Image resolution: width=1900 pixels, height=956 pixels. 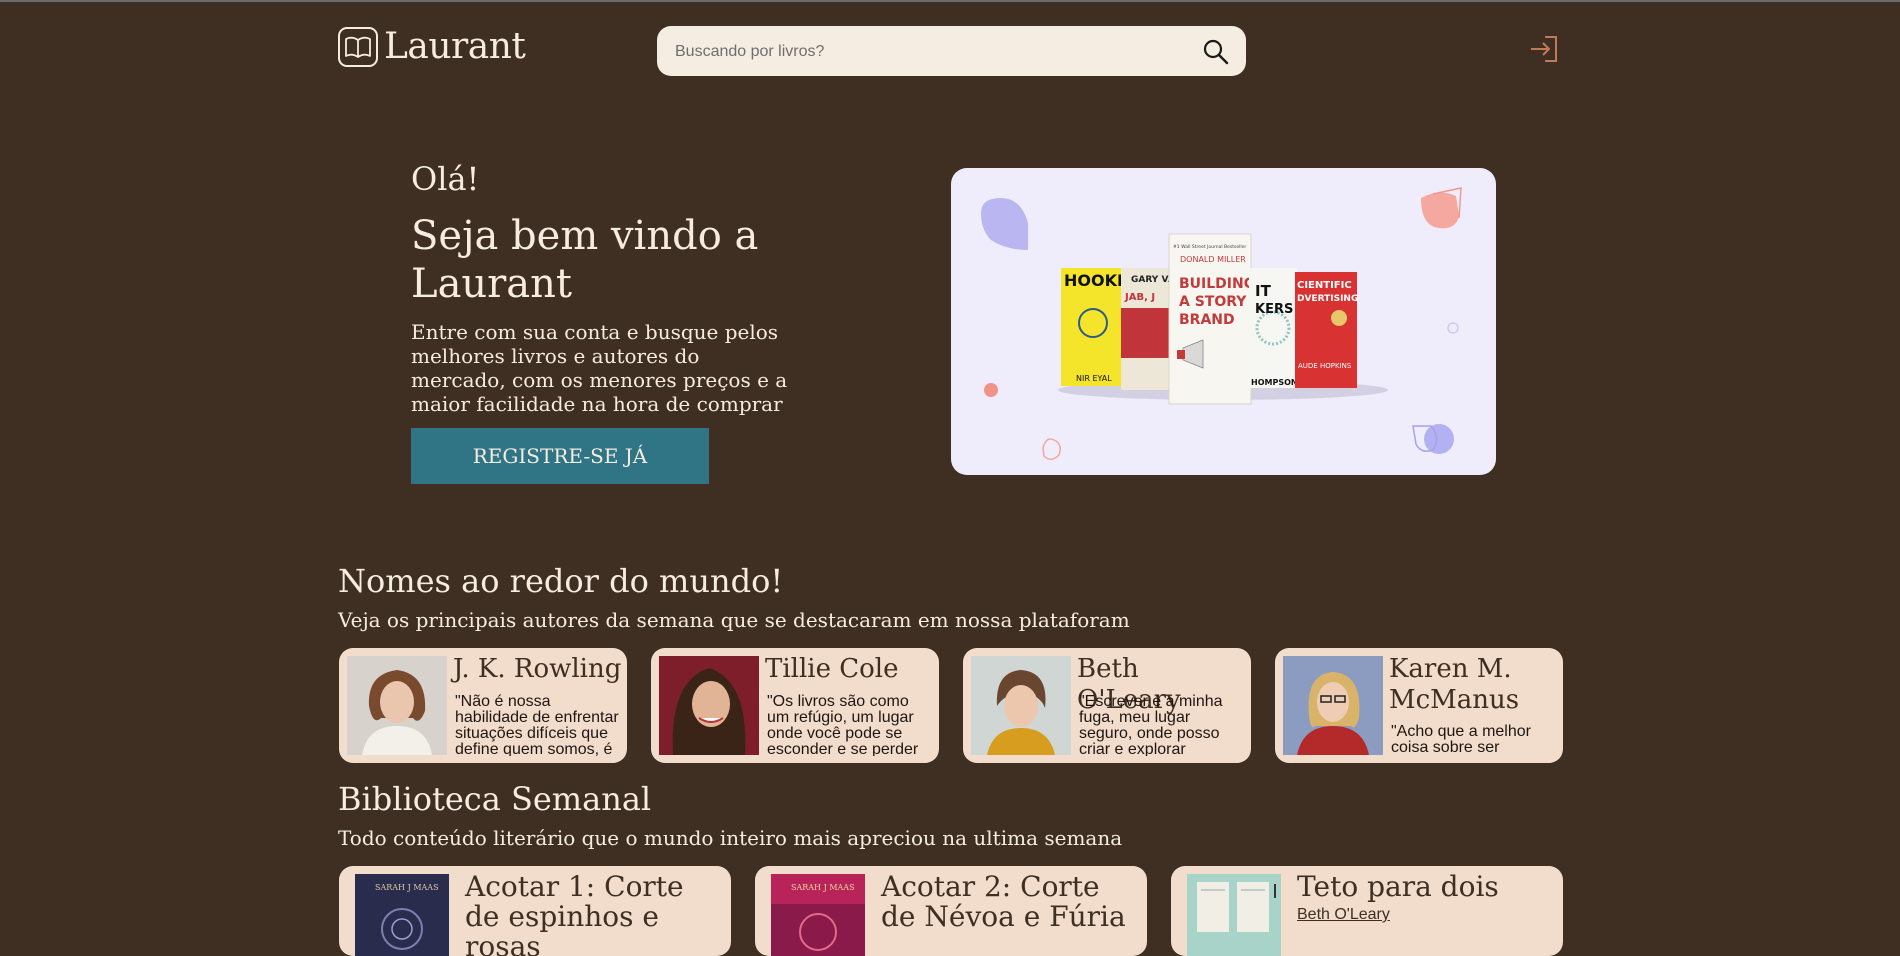 What do you see at coordinates (1213, 259) in the screenshot?
I see `hero-book-3-author: DONALD MILLER` at bounding box center [1213, 259].